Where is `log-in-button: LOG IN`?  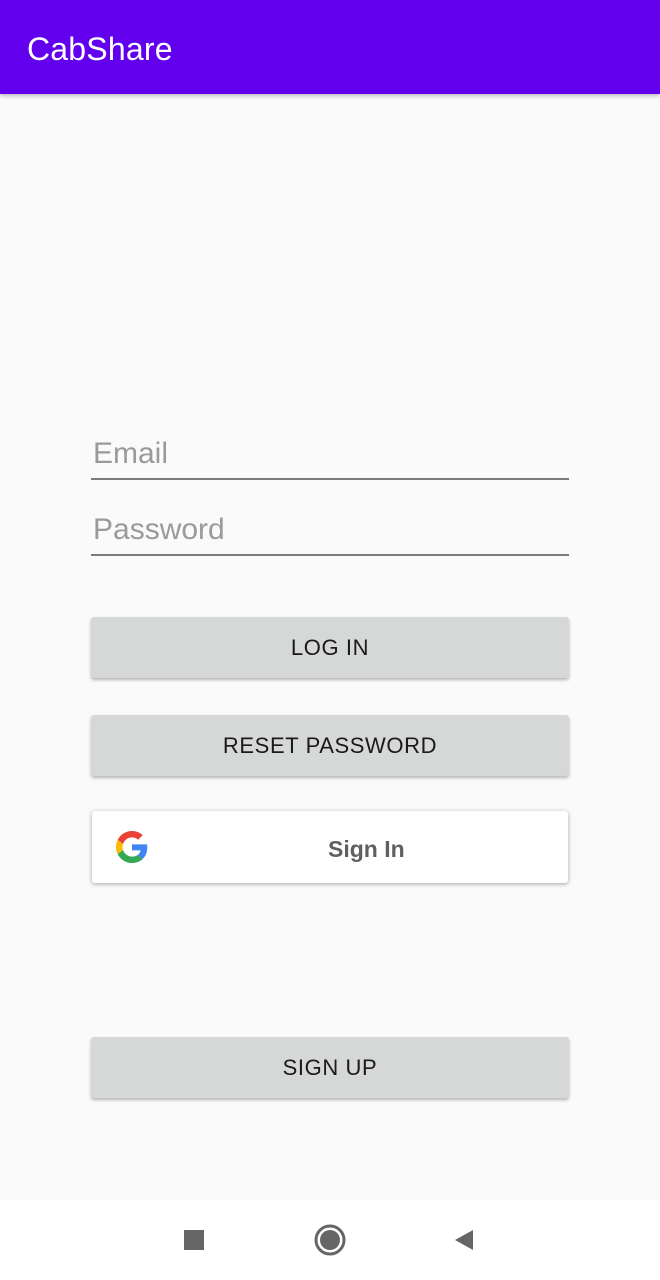
log-in-button: LOG IN is located at coordinates (330, 647).